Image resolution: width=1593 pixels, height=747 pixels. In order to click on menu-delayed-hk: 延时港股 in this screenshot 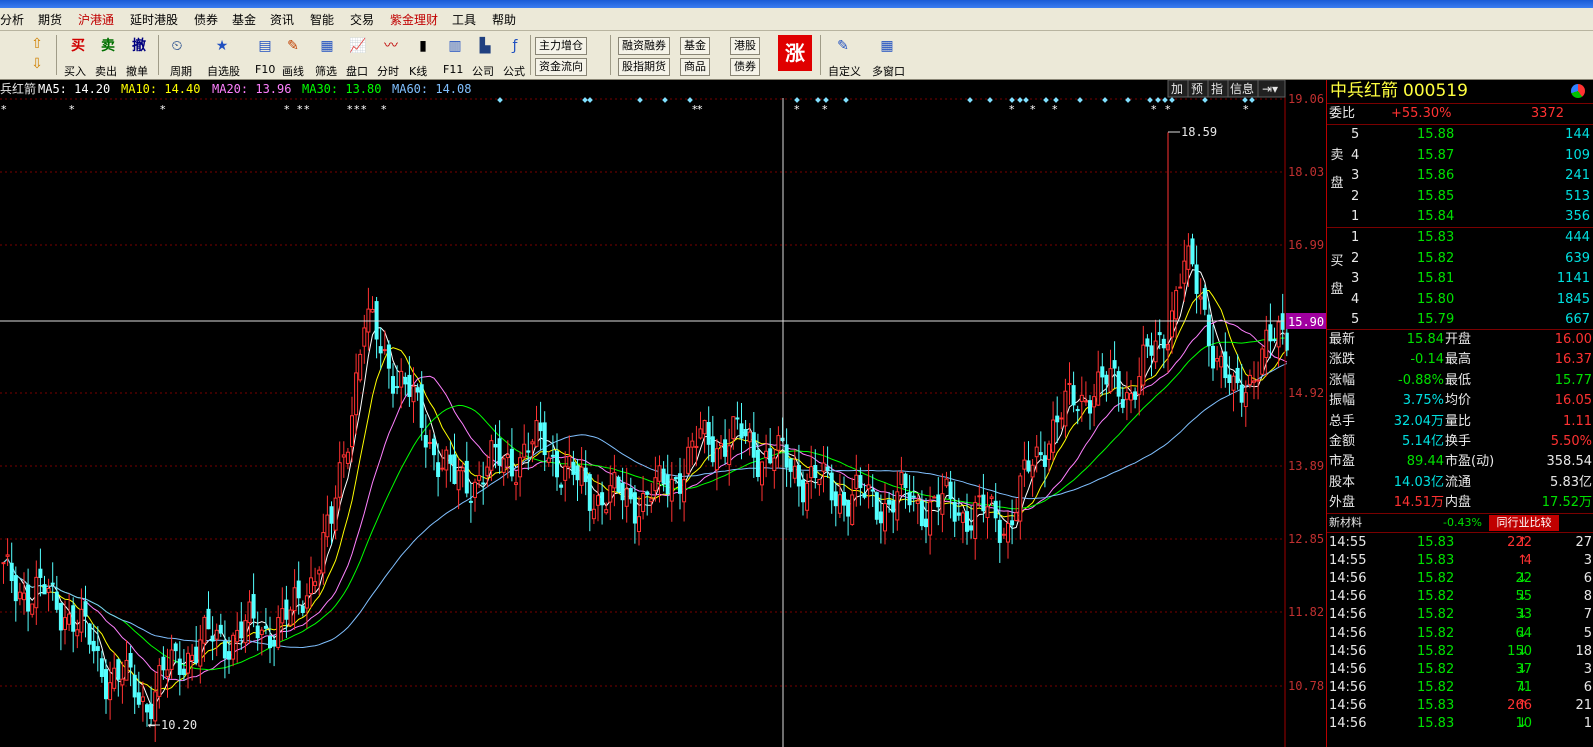, I will do `click(154, 19)`.